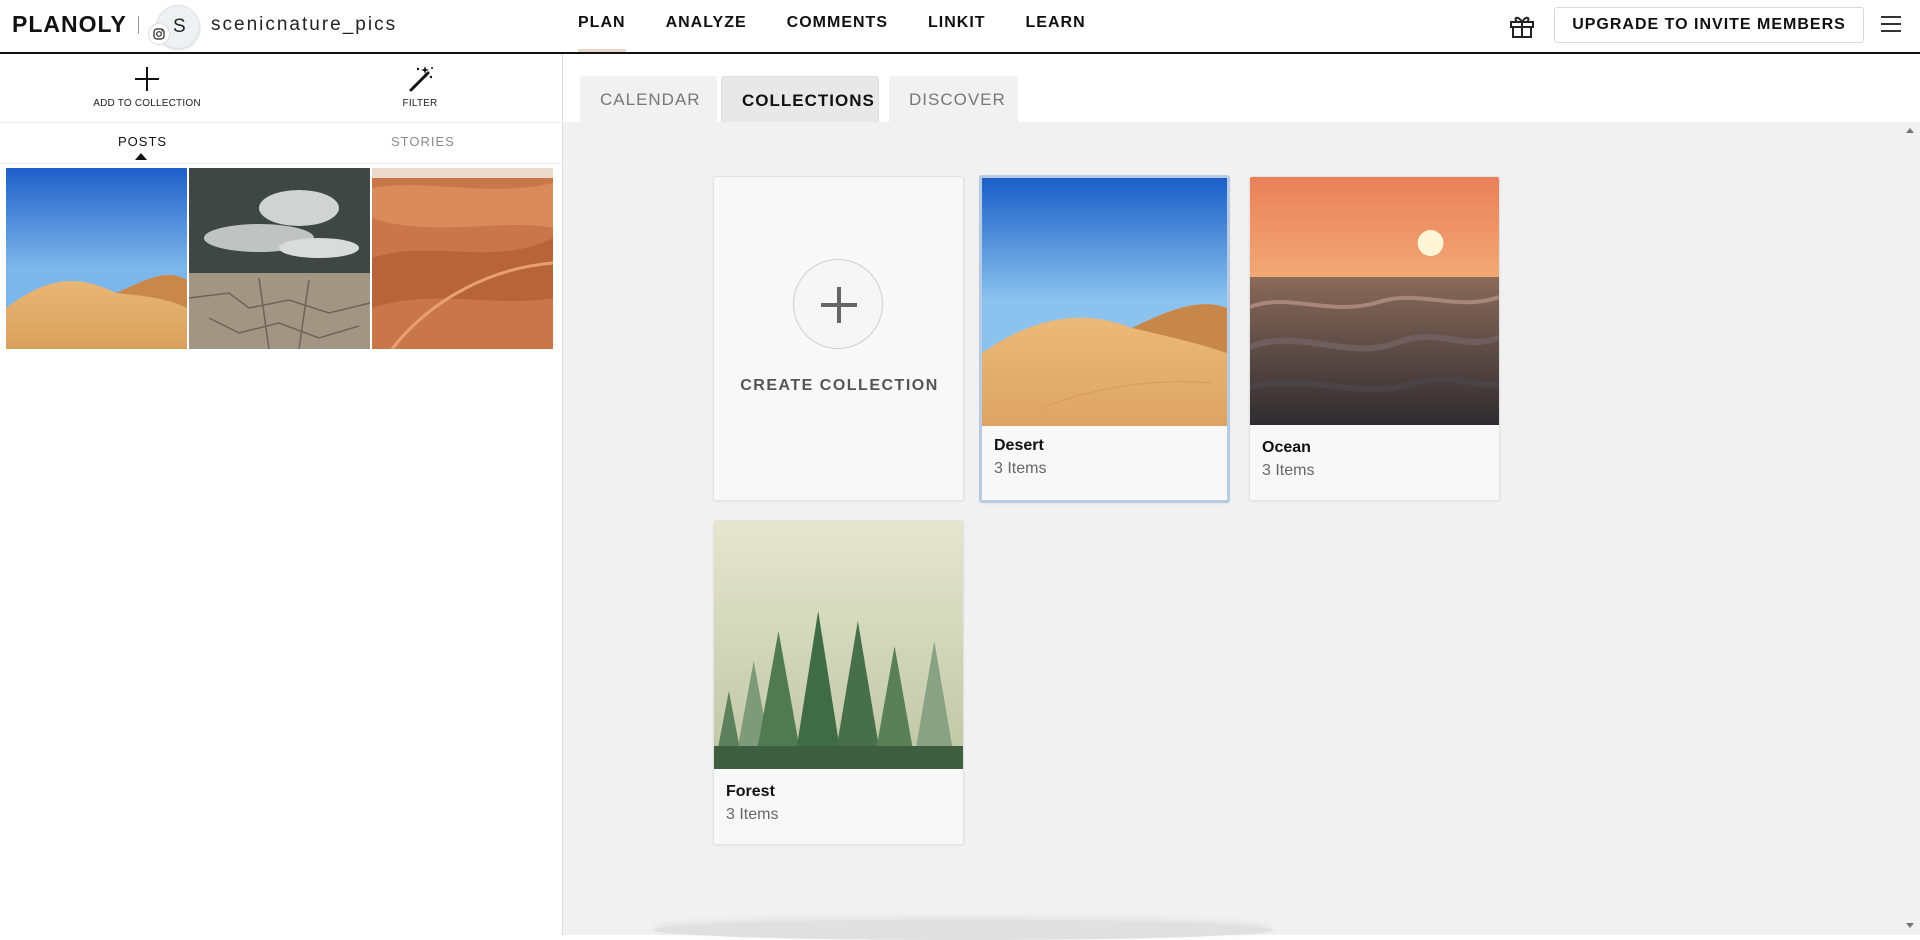 This screenshot has width=1920, height=940. I want to click on caret-up-icon, so click(141, 156).